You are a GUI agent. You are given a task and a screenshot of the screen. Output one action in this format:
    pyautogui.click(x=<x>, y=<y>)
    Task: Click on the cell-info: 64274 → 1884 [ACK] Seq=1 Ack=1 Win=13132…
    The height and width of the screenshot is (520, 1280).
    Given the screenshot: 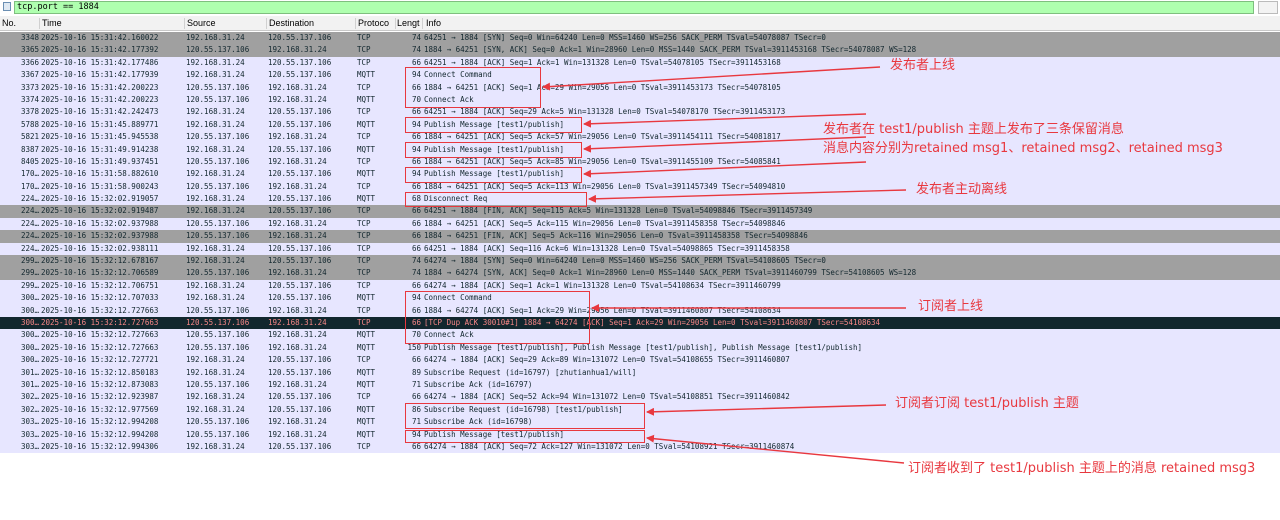 What is the action you would take?
    pyautogui.click(x=602, y=285)
    